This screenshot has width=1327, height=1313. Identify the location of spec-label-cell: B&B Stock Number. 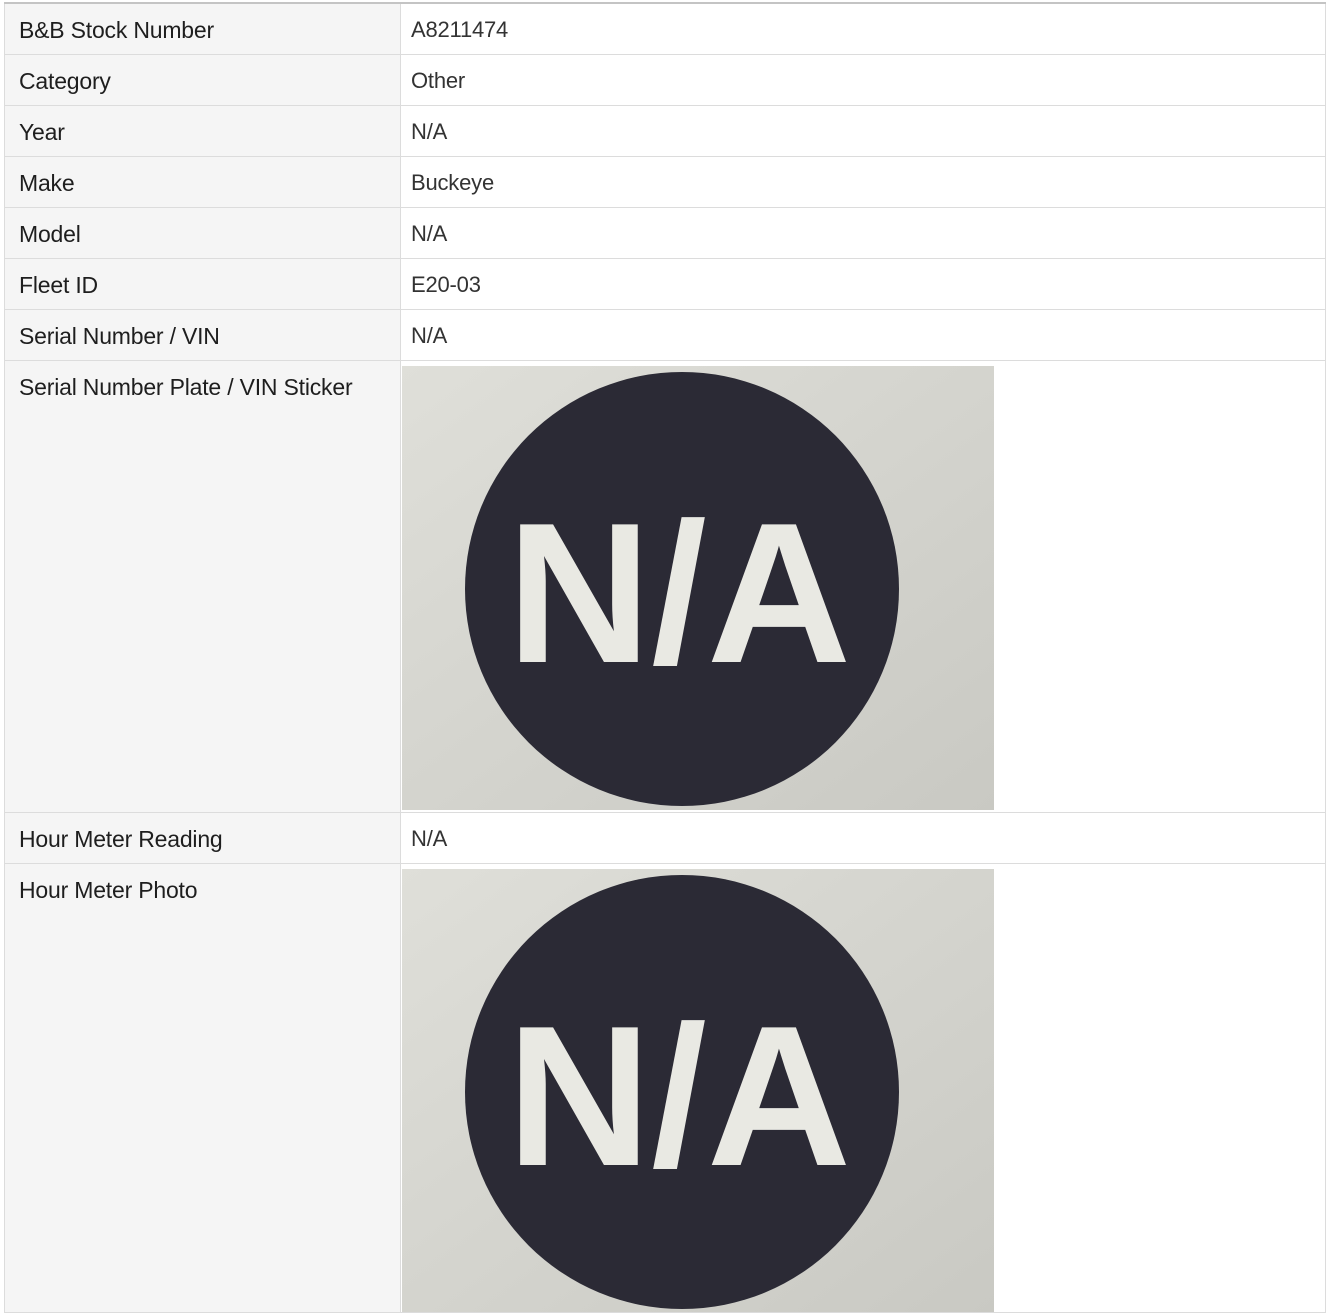
(202, 28).